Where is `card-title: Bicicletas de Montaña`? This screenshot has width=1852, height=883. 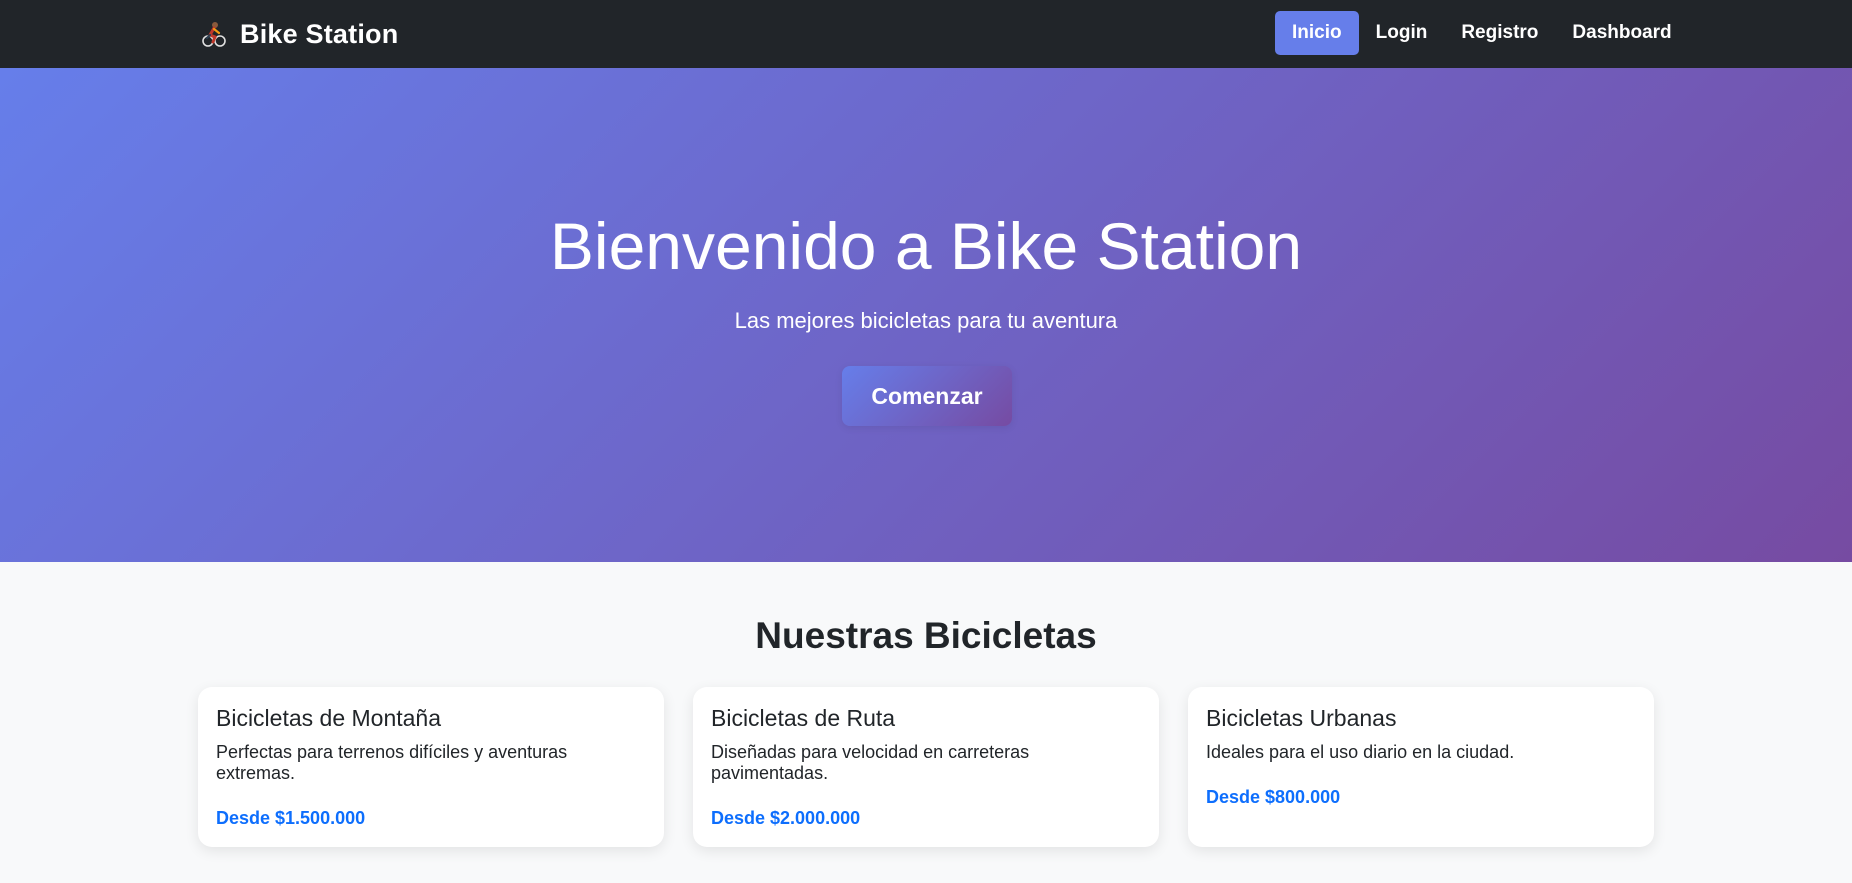
card-title: Bicicletas de Montaña is located at coordinates (329, 718).